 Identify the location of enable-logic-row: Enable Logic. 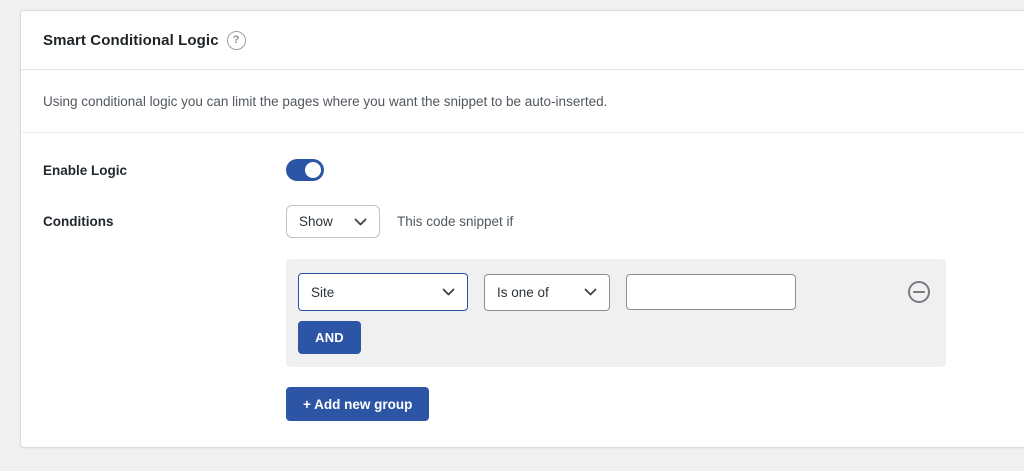
(522, 170).